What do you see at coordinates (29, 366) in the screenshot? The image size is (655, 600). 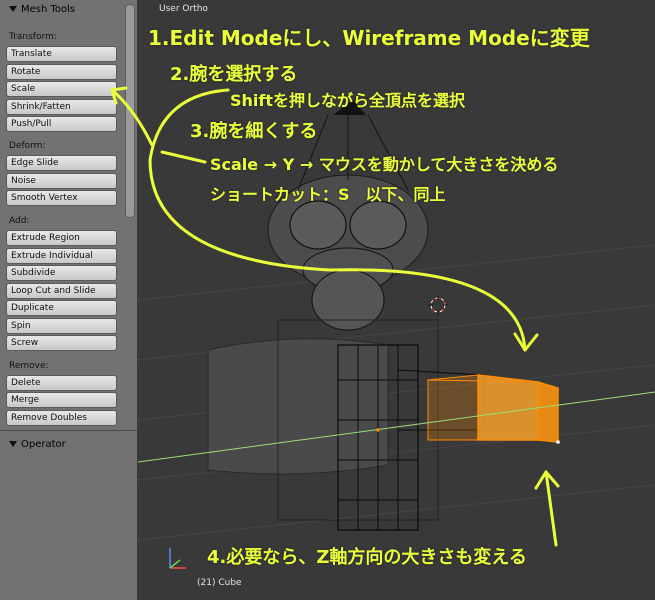 I see `section-label-remove: Remove:` at bounding box center [29, 366].